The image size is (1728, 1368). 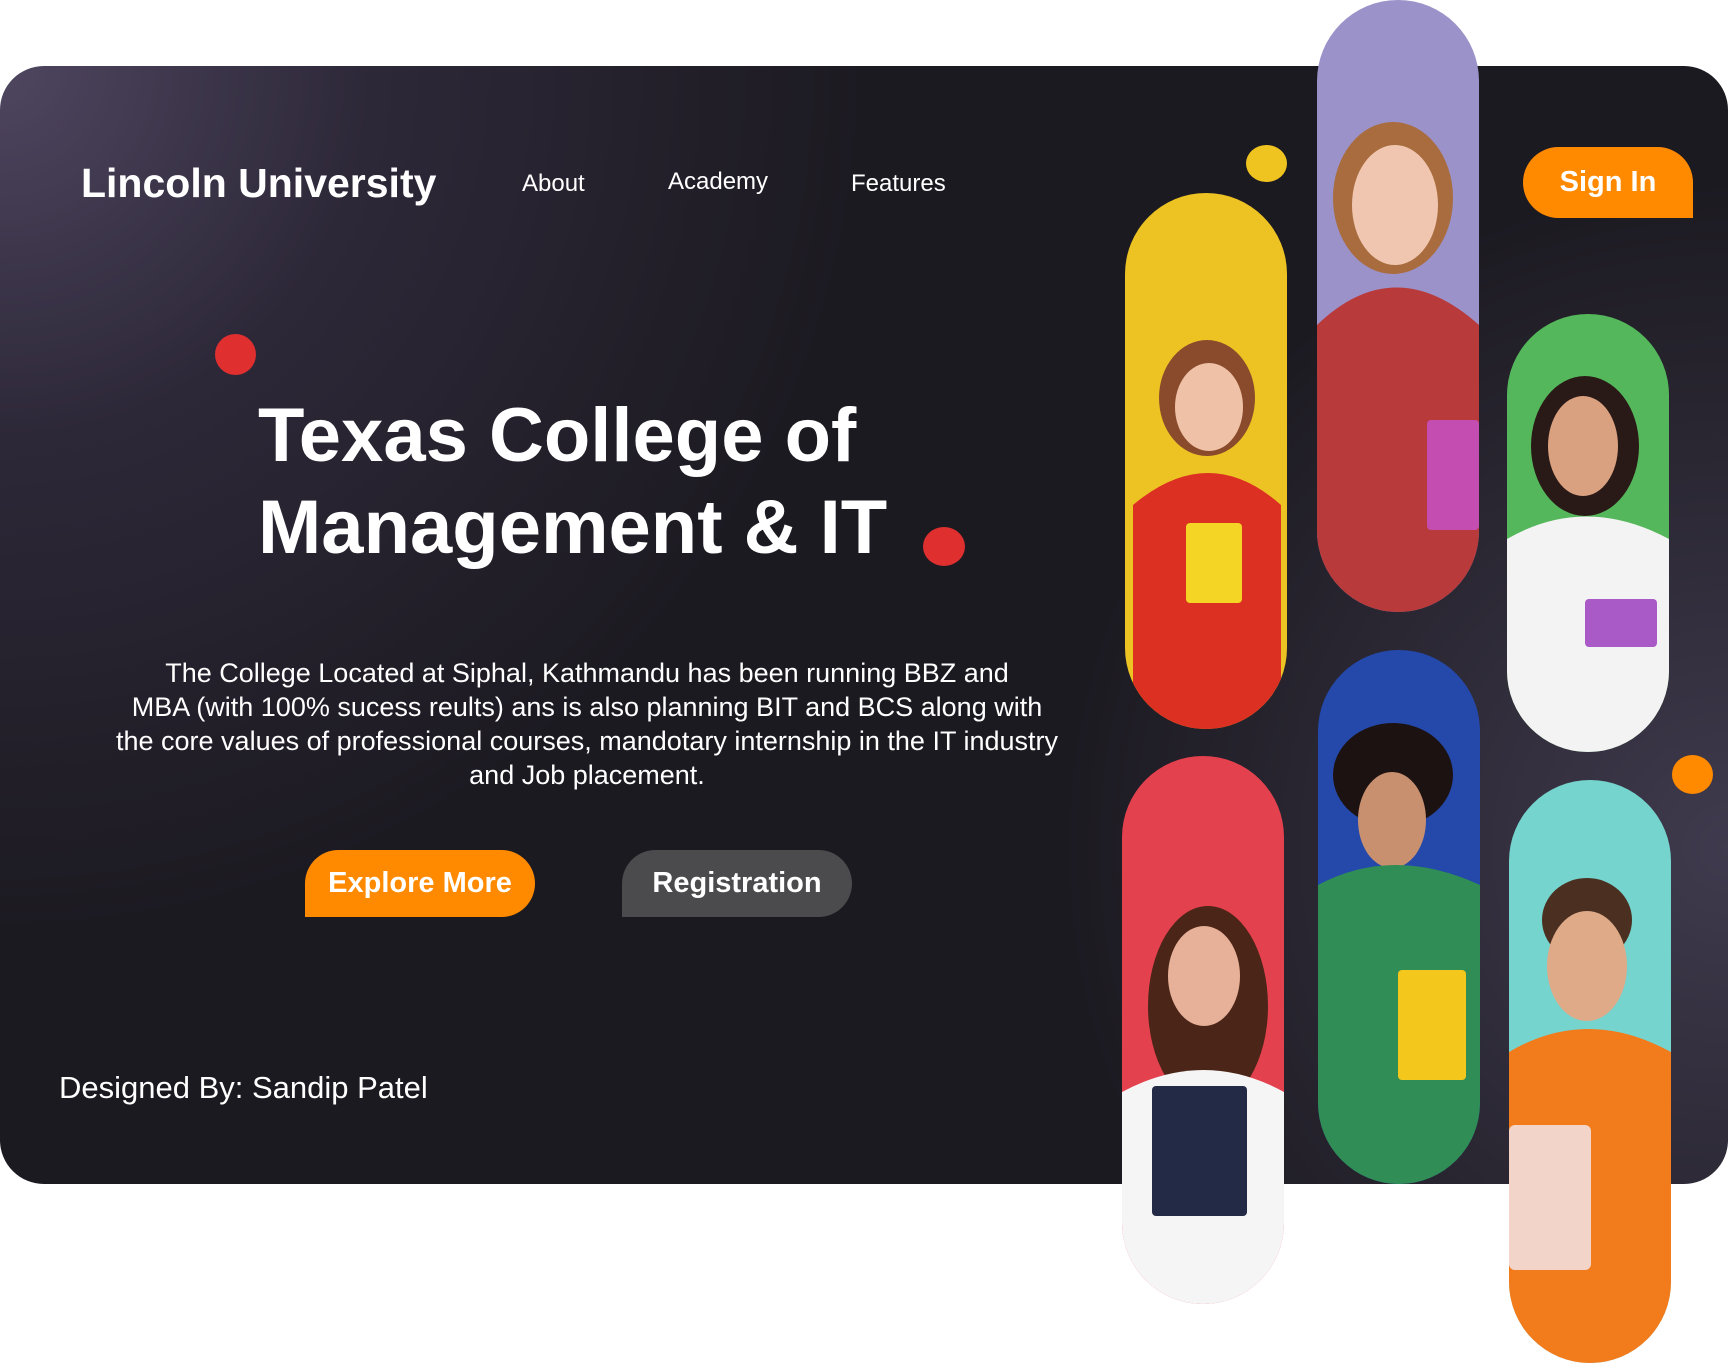 I want to click on decorative-yellow-dot, so click(x=1266, y=163).